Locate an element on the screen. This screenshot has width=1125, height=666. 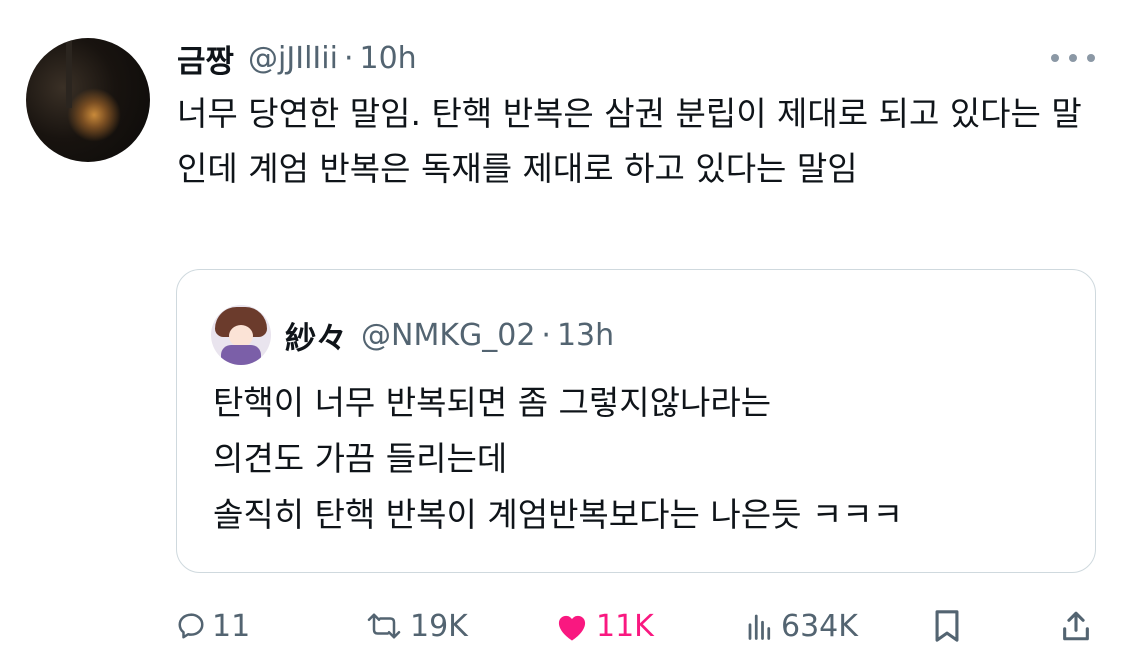
bookmark-button is located at coordinates (947, 626).